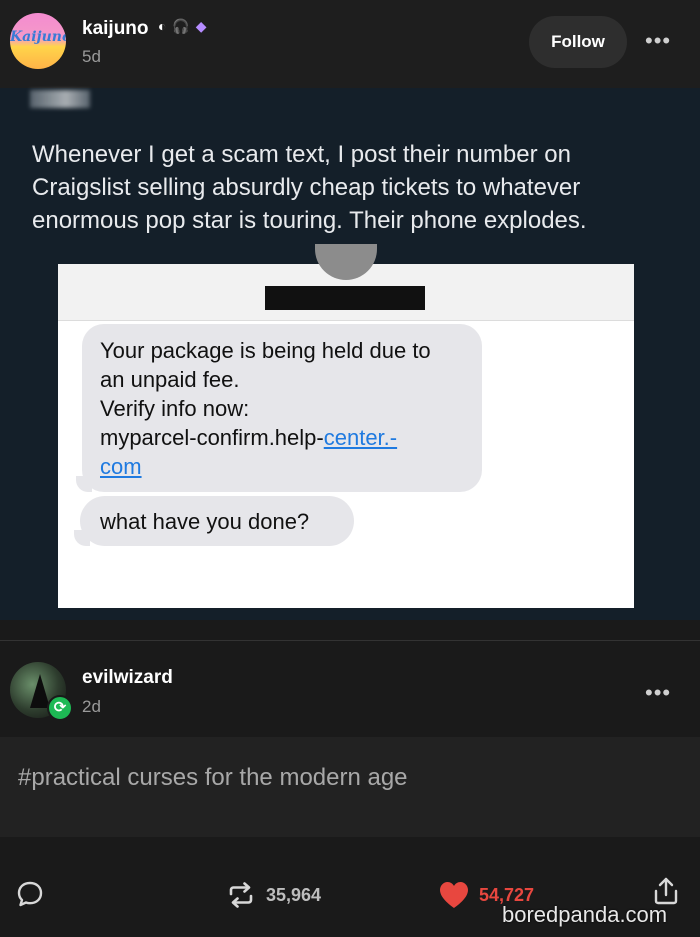 This screenshot has height=937, width=700. Describe the element at coordinates (346, 282) in the screenshot. I see `sms-topbar` at that location.